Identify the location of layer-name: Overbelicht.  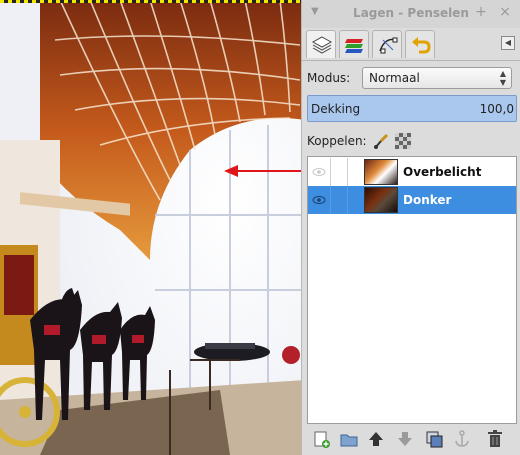
(442, 172).